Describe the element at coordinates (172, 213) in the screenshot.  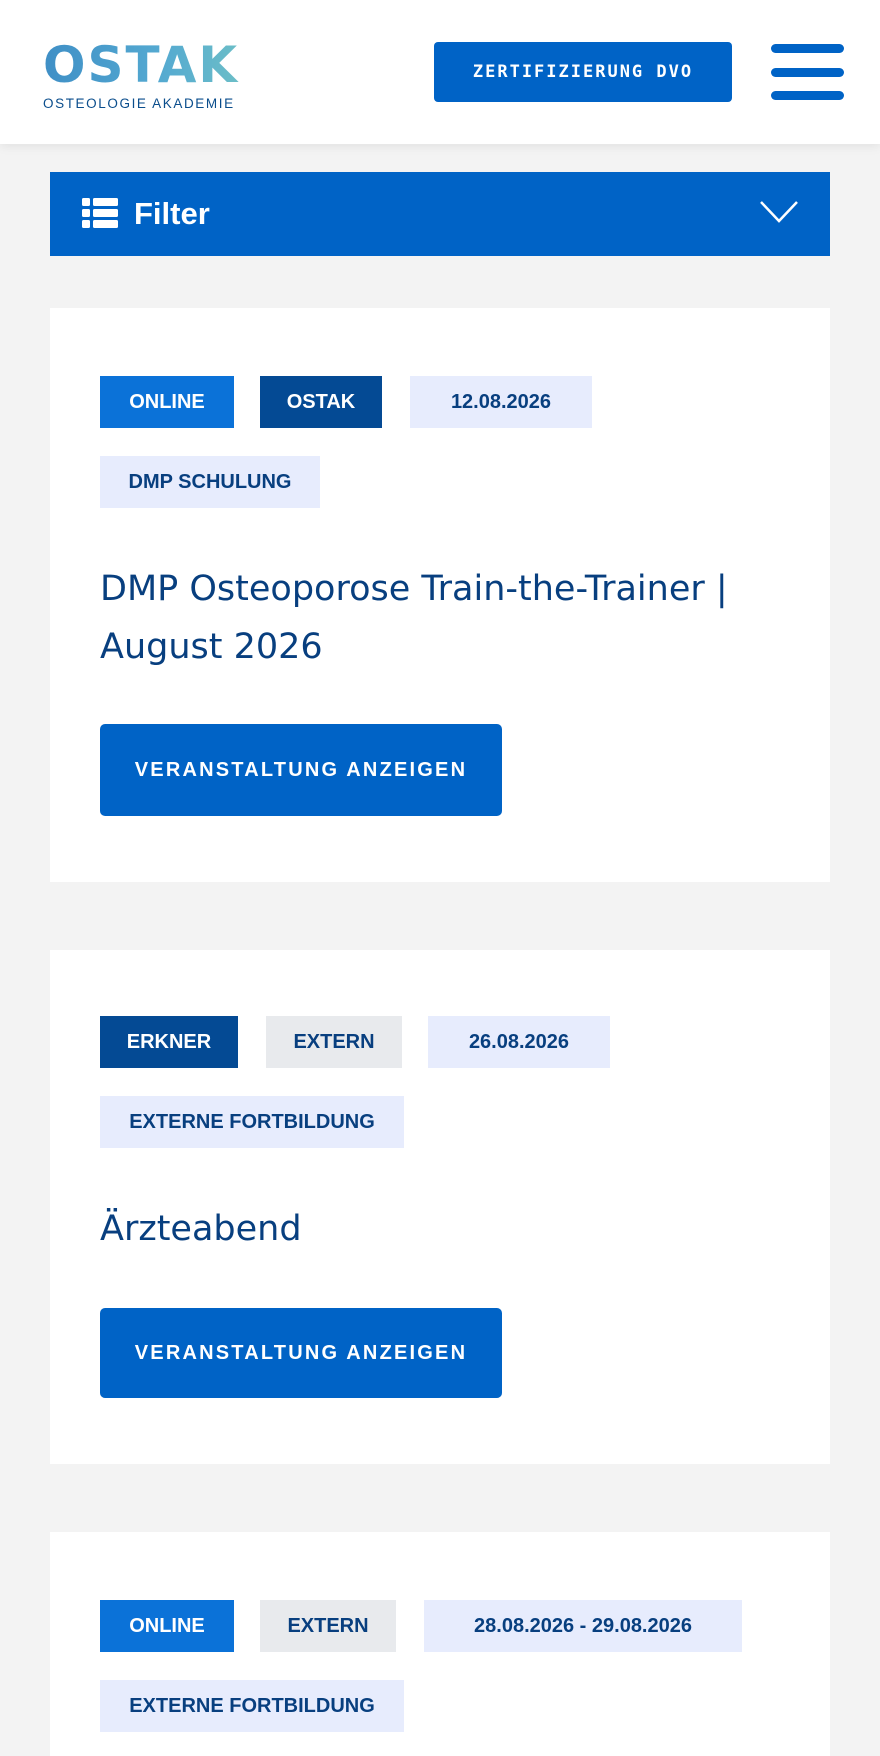
I see `filter-label: Filter` at that location.